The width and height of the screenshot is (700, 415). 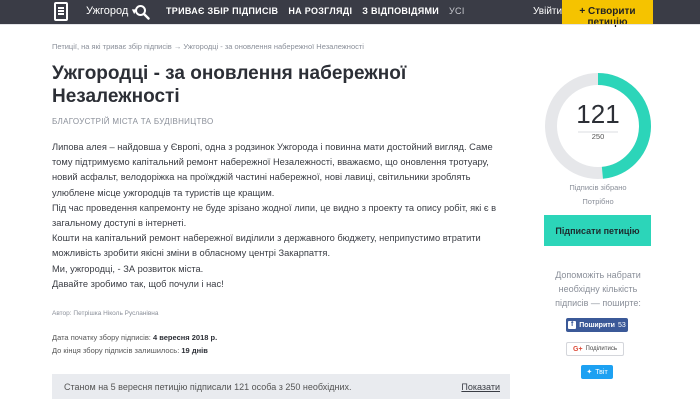 What do you see at coordinates (61, 11) in the screenshot?
I see `logo-icon` at bounding box center [61, 11].